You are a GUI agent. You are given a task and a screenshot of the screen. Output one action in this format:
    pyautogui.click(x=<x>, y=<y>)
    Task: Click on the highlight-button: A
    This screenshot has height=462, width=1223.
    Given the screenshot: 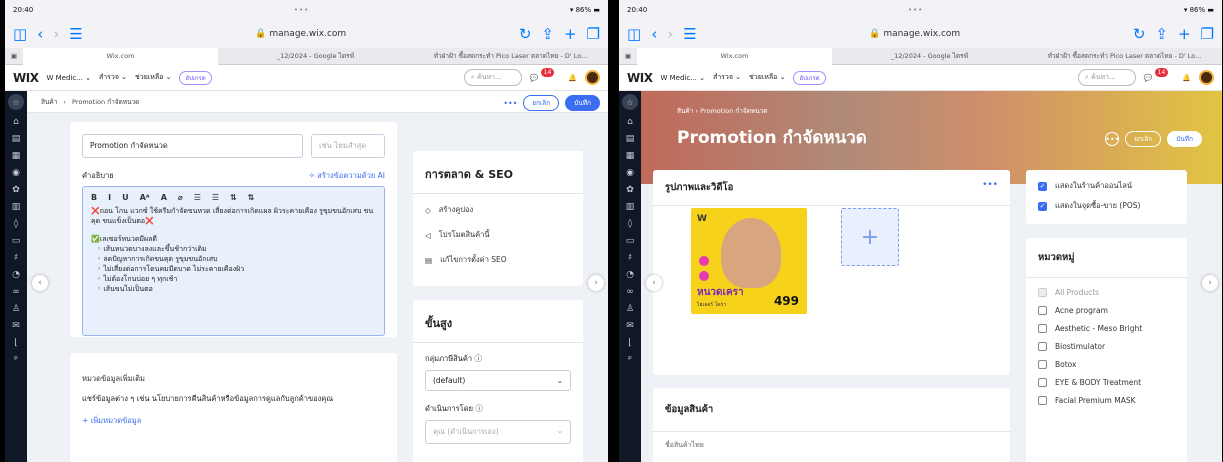 What is the action you would take?
    pyautogui.click(x=164, y=197)
    